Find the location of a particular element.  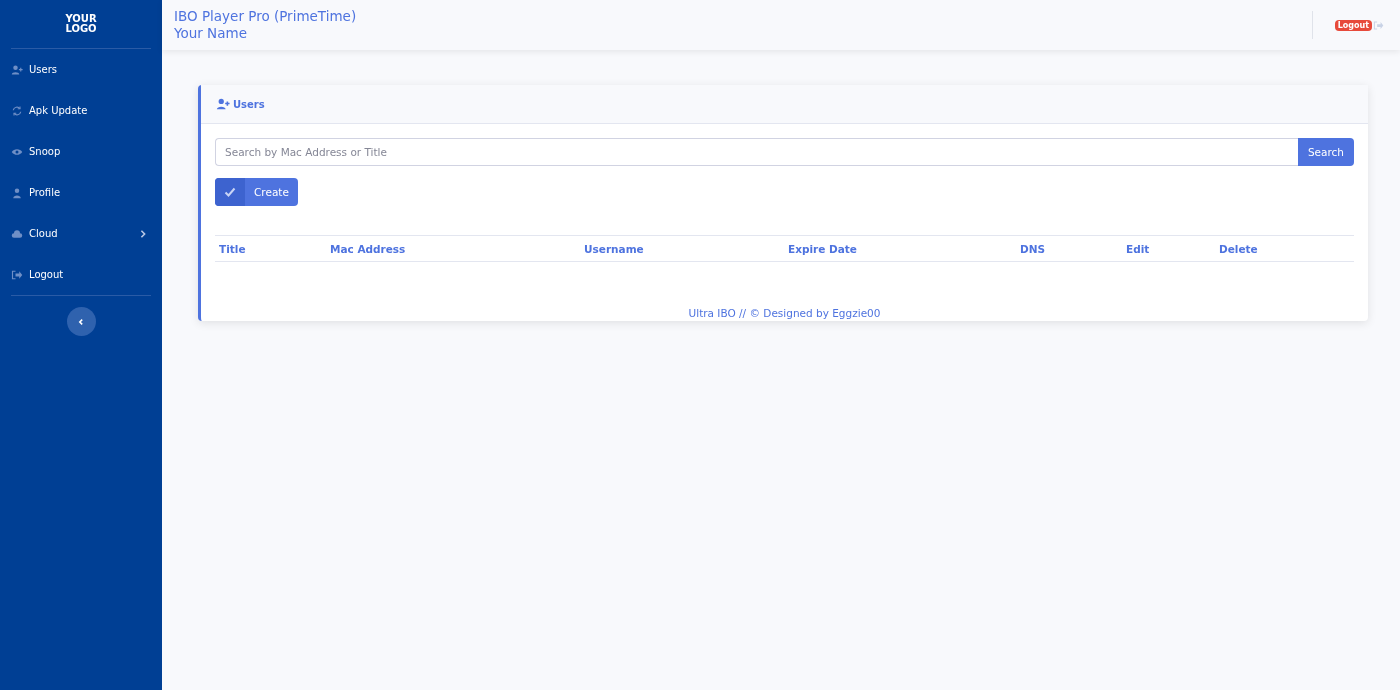

search-button: Search is located at coordinates (1325, 152).